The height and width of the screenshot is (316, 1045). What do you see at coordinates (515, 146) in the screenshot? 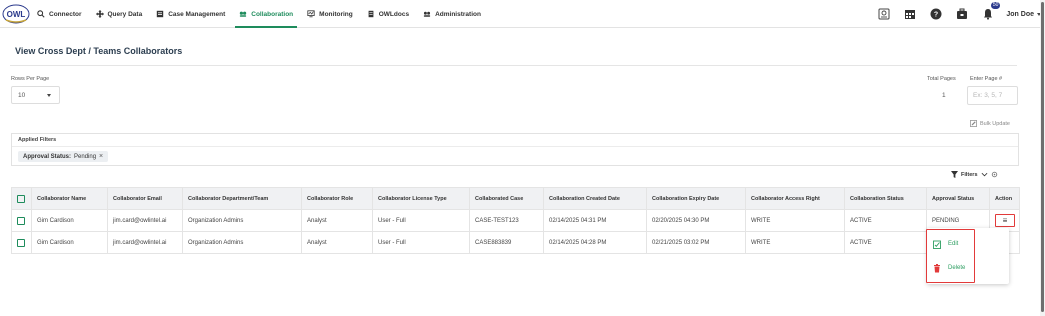
I see `filters-divider` at bounding box center [515, 146].